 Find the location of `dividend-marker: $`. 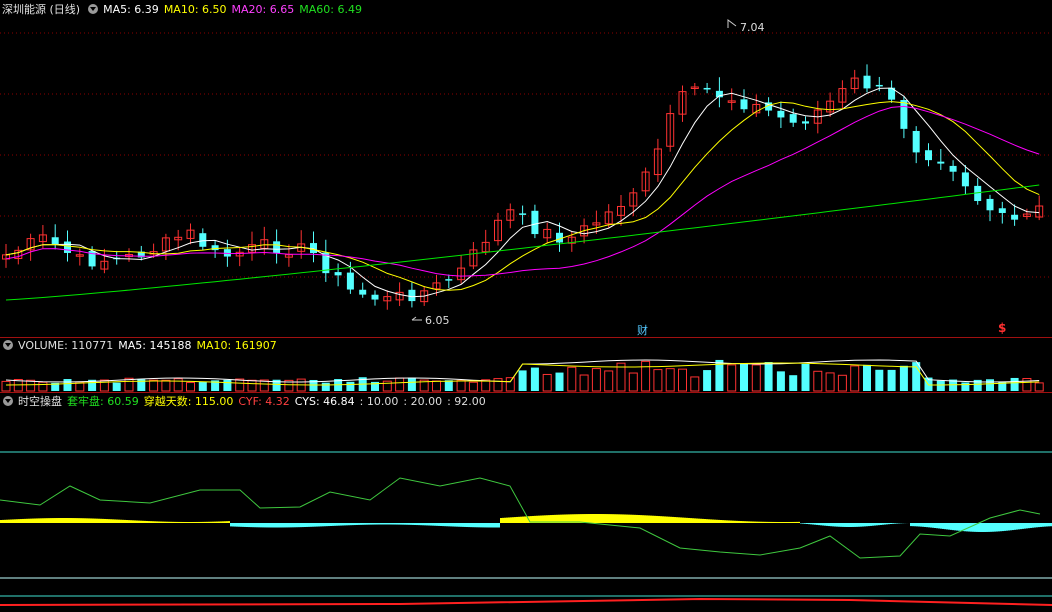

dividend-marker: $ is located at coordinates (1002, 328).